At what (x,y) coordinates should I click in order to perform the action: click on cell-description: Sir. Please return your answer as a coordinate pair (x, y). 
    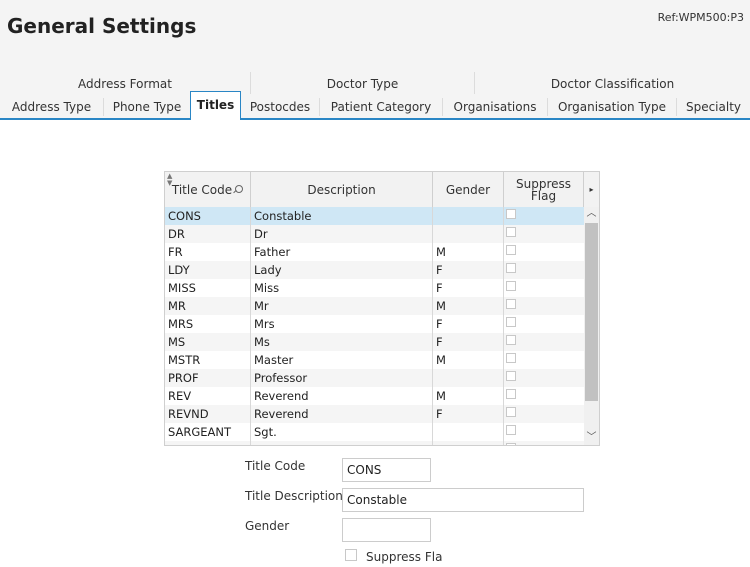
    Looking at the image, I should click on (342, 443).